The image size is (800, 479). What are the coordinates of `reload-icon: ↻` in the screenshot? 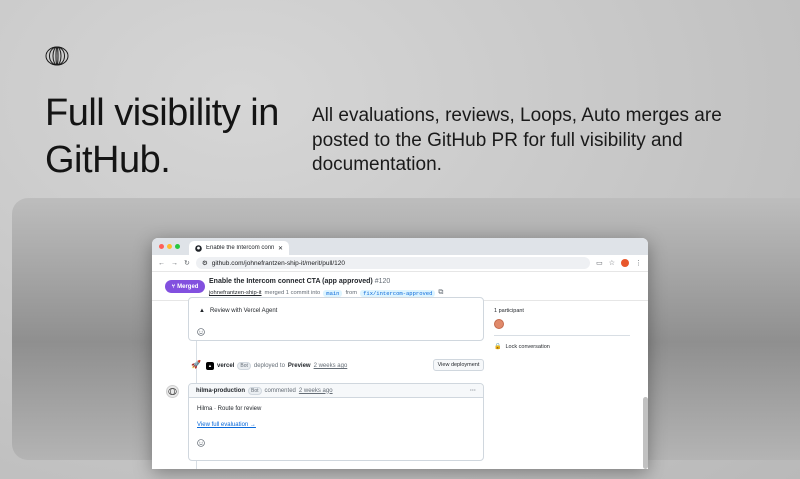 It's located at (187, 263).